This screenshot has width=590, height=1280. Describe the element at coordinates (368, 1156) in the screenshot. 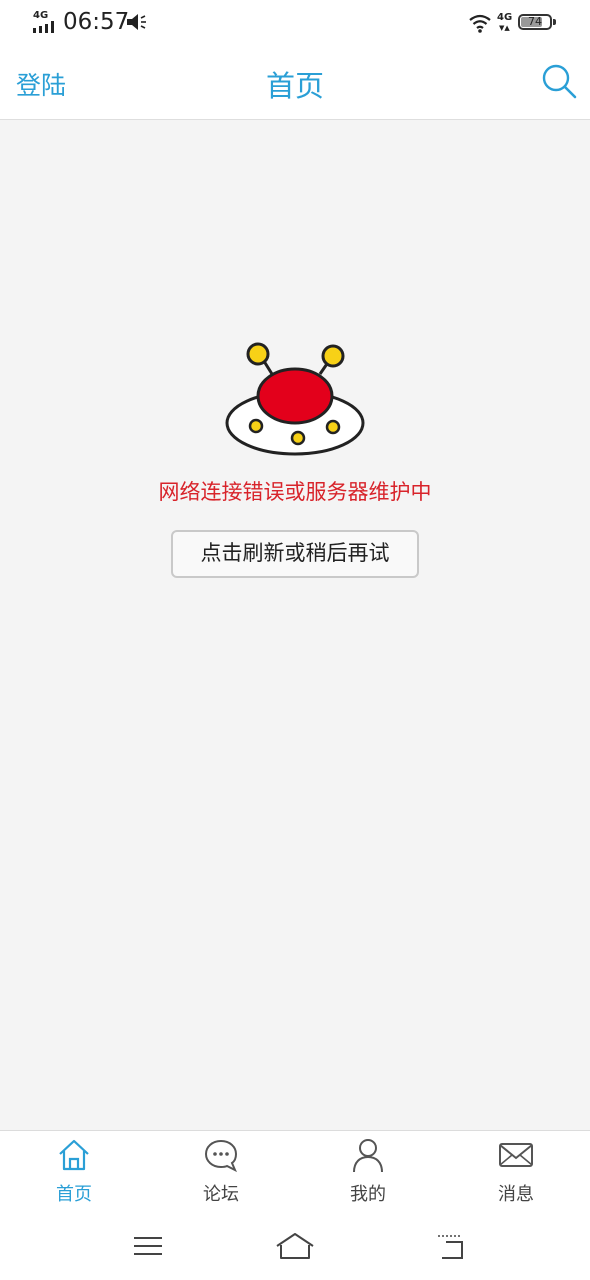

I see `person-icon` at that location.